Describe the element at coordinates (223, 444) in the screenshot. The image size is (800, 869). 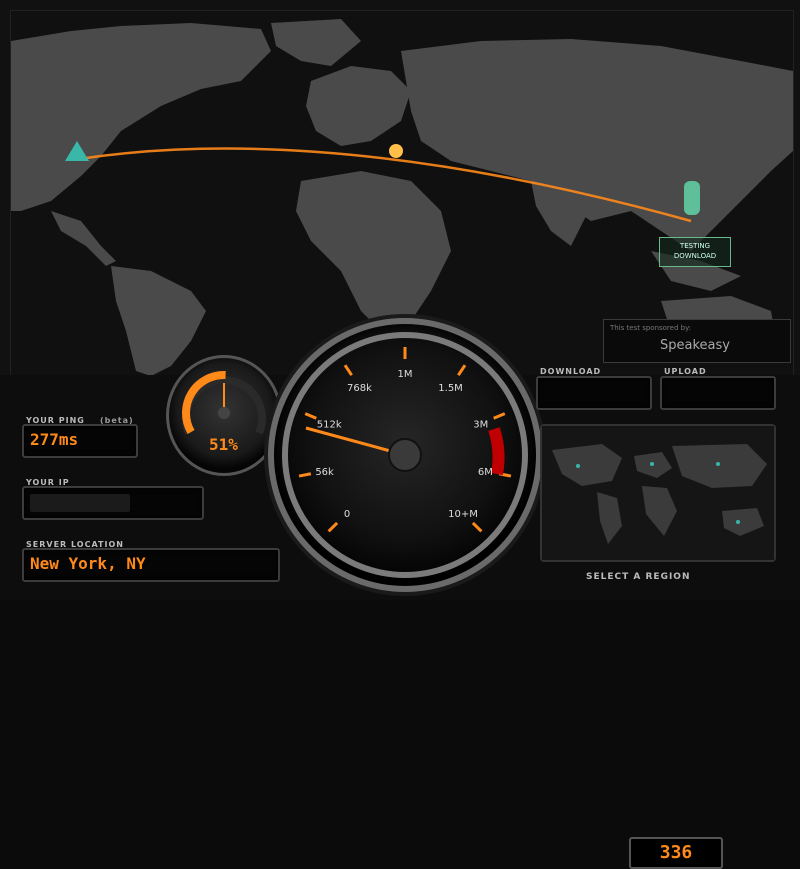
I see `progress-percent: 51%` at that location.